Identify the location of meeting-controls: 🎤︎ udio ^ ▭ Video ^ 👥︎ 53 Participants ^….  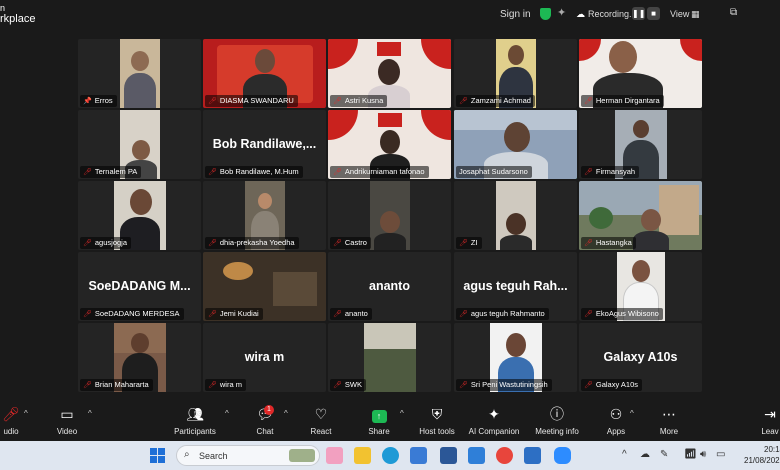
(390, 421).